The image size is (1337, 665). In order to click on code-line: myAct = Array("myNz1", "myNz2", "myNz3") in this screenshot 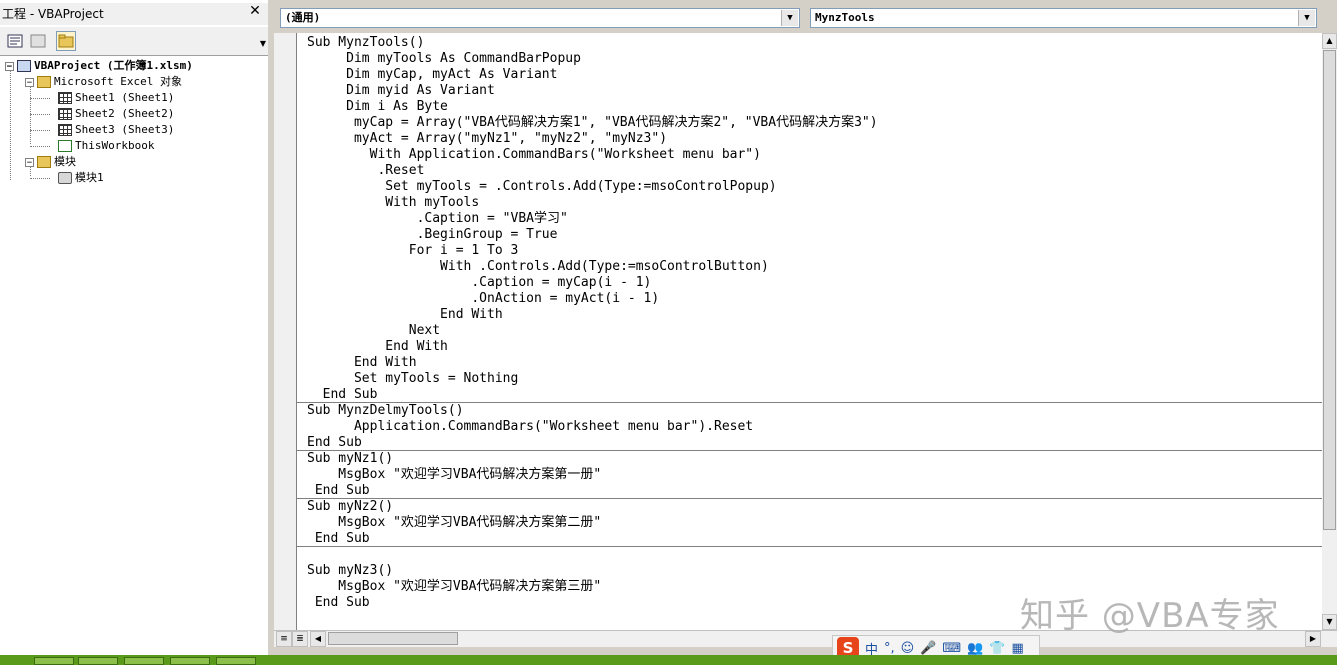, I will do `click(487, 139)`.